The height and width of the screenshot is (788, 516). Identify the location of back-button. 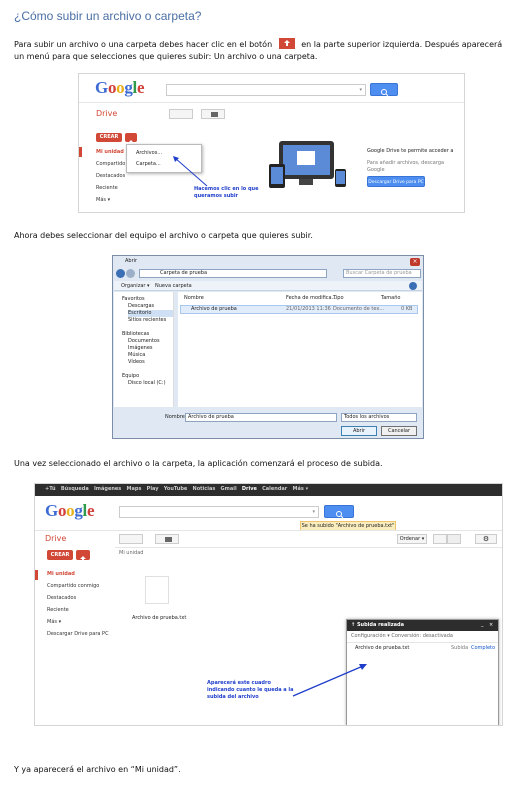
(120, 273).